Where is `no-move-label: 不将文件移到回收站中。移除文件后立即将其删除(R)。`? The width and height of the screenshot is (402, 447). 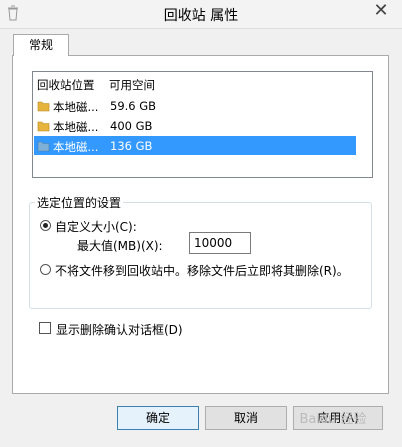 no-move-label: 不将文件移到回收站中。移除文件后立即将其删除(R)。 is located at coordinates (202, 270).